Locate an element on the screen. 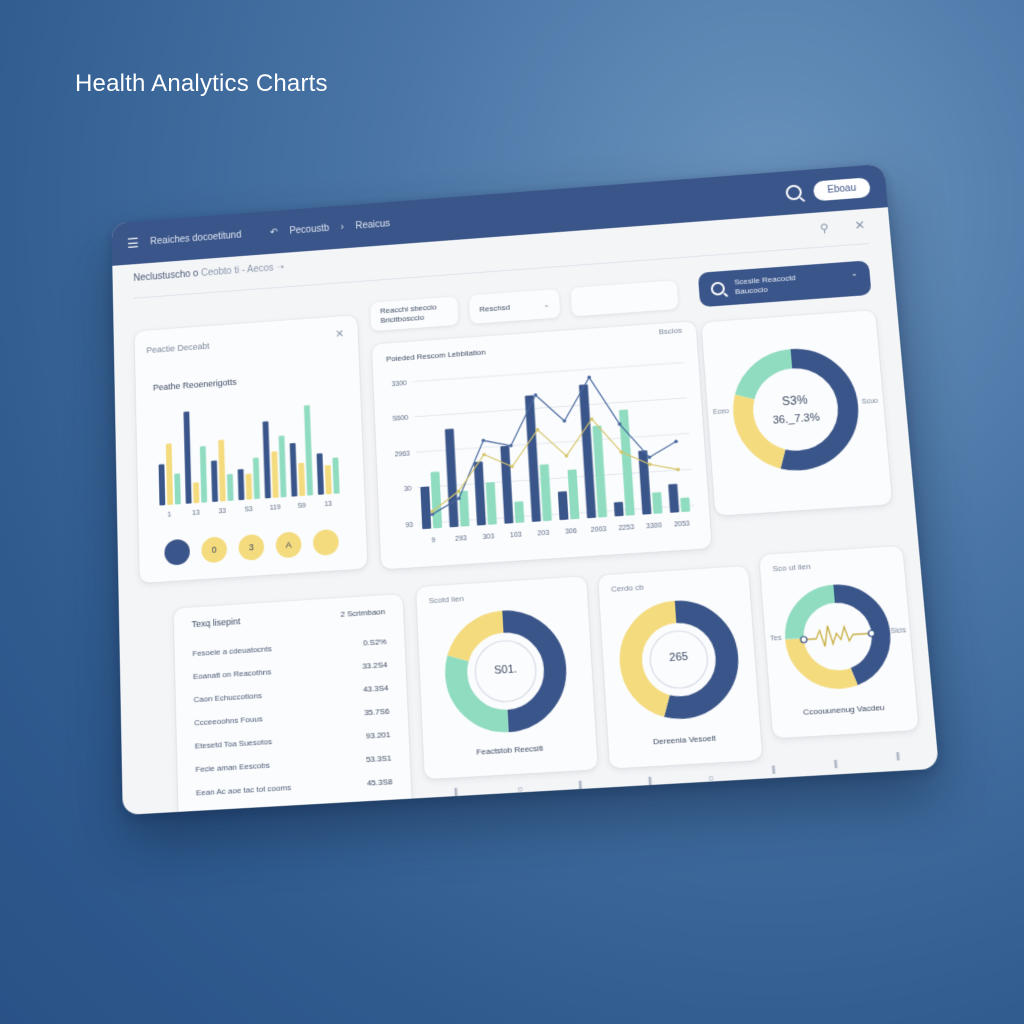  donut-b-caption: Dereenia Vesoelt is located at coordinates (684, 740).